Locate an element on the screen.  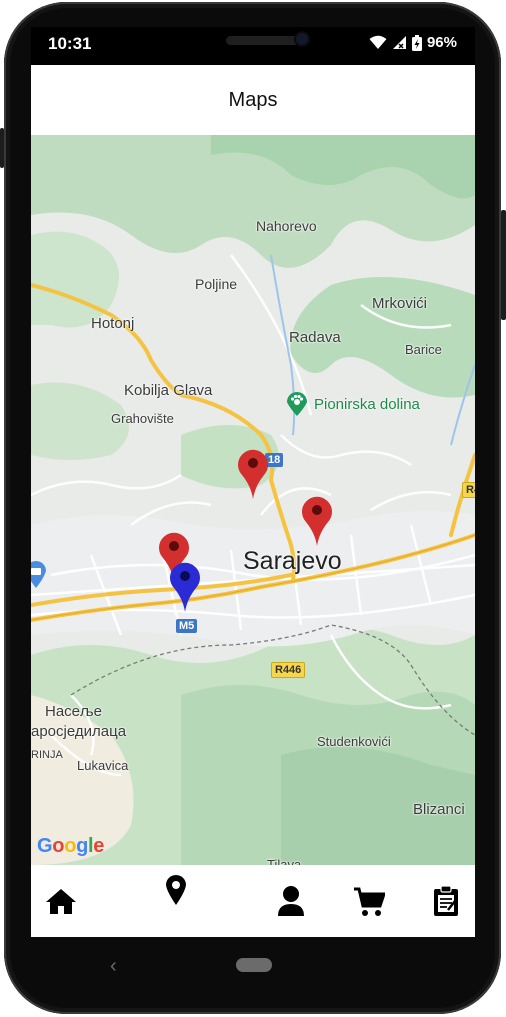
label-radava: Radava is located at coordinates (315, 337).